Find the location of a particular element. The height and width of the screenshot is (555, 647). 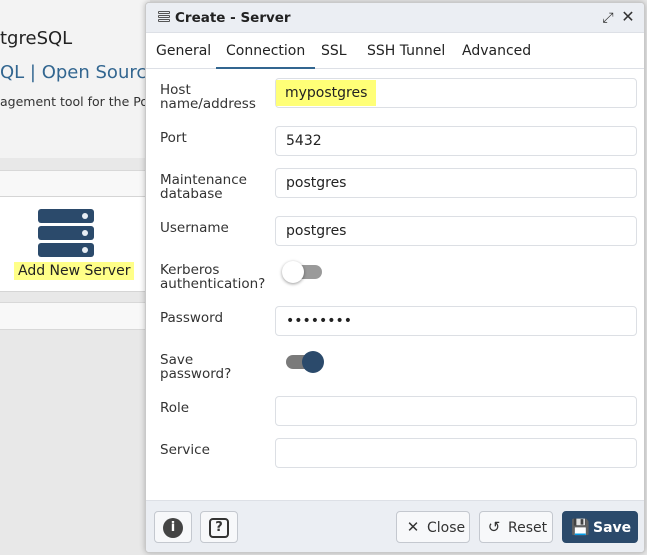

host-label: Host name/address is located at coordinates (208, 97).